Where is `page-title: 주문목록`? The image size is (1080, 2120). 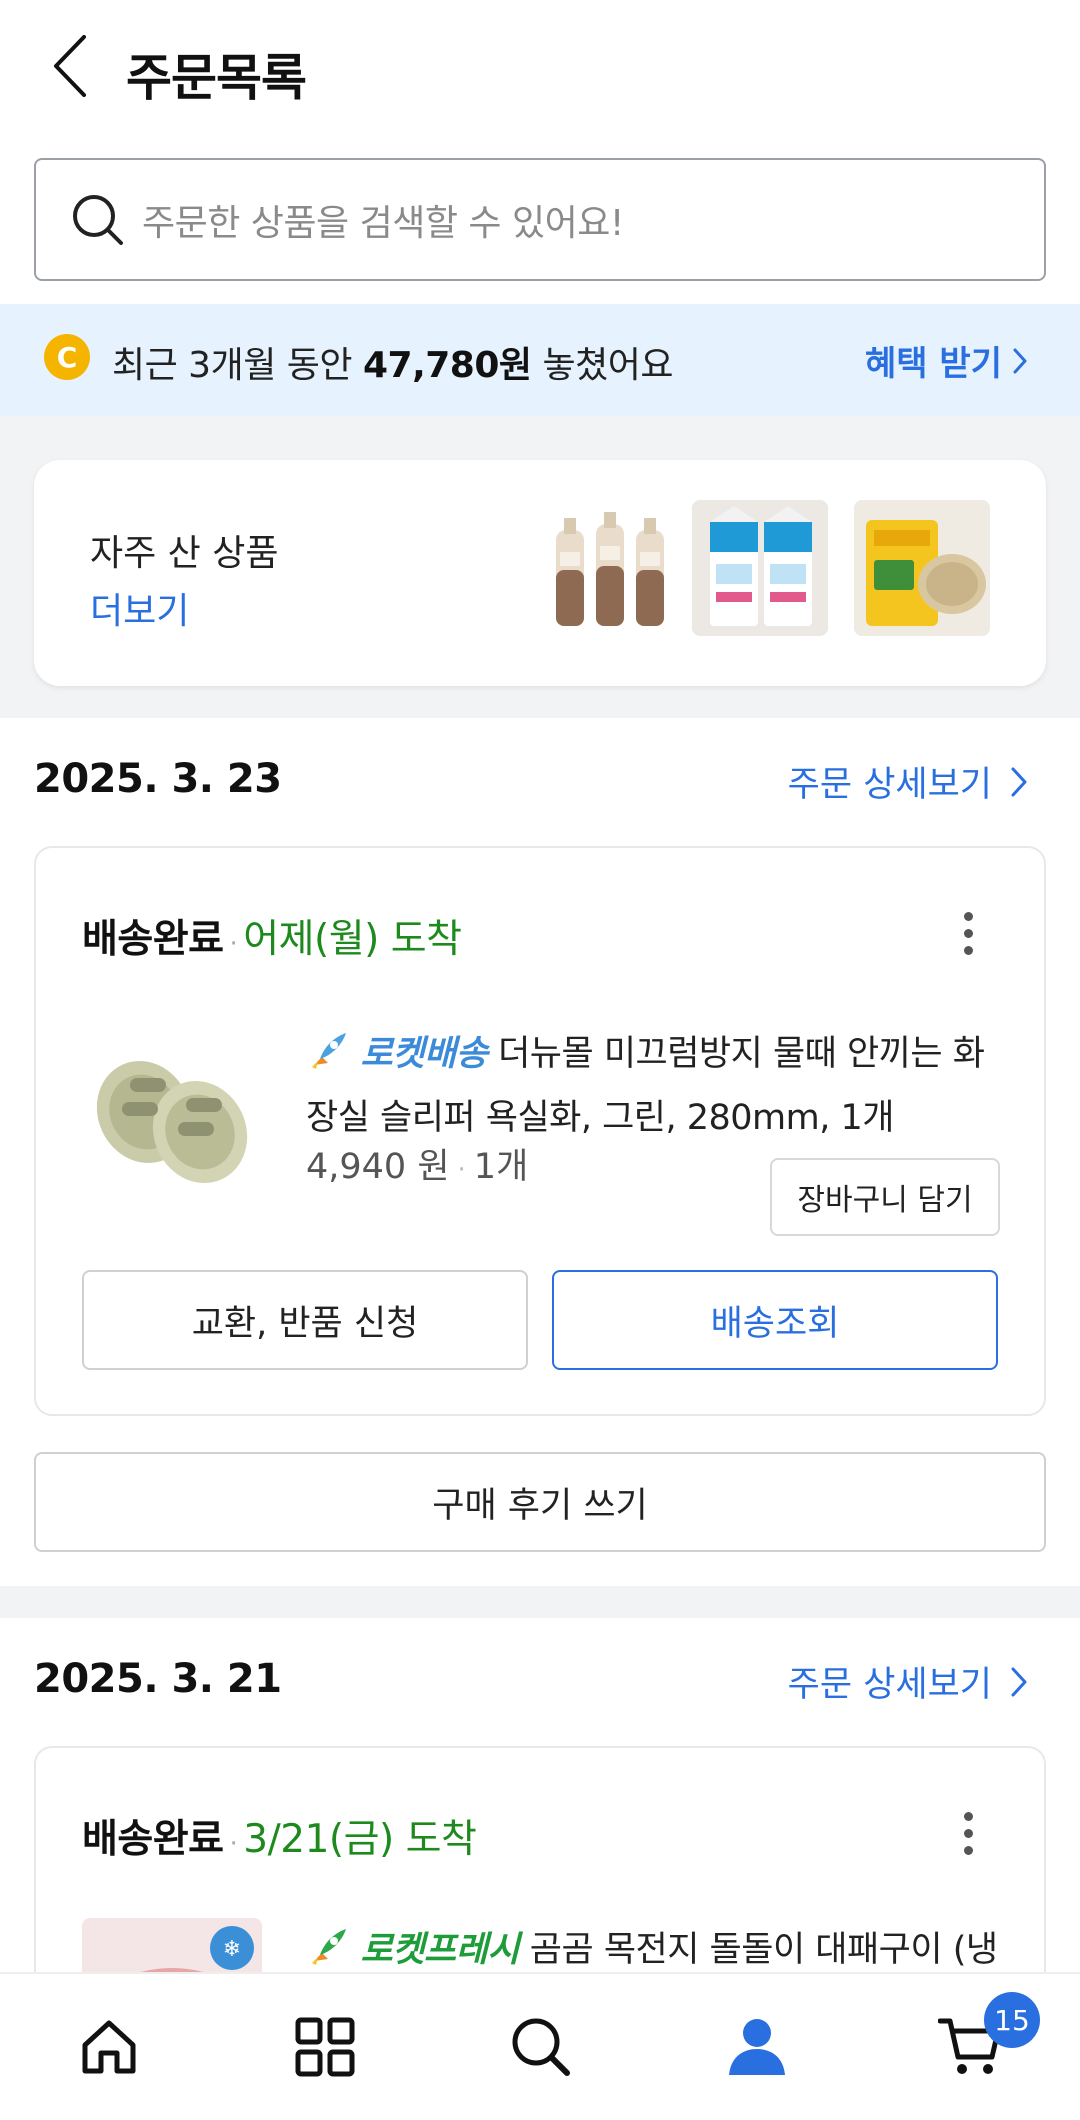
page-title: 주문목록 is located at coordinates (216, 78).